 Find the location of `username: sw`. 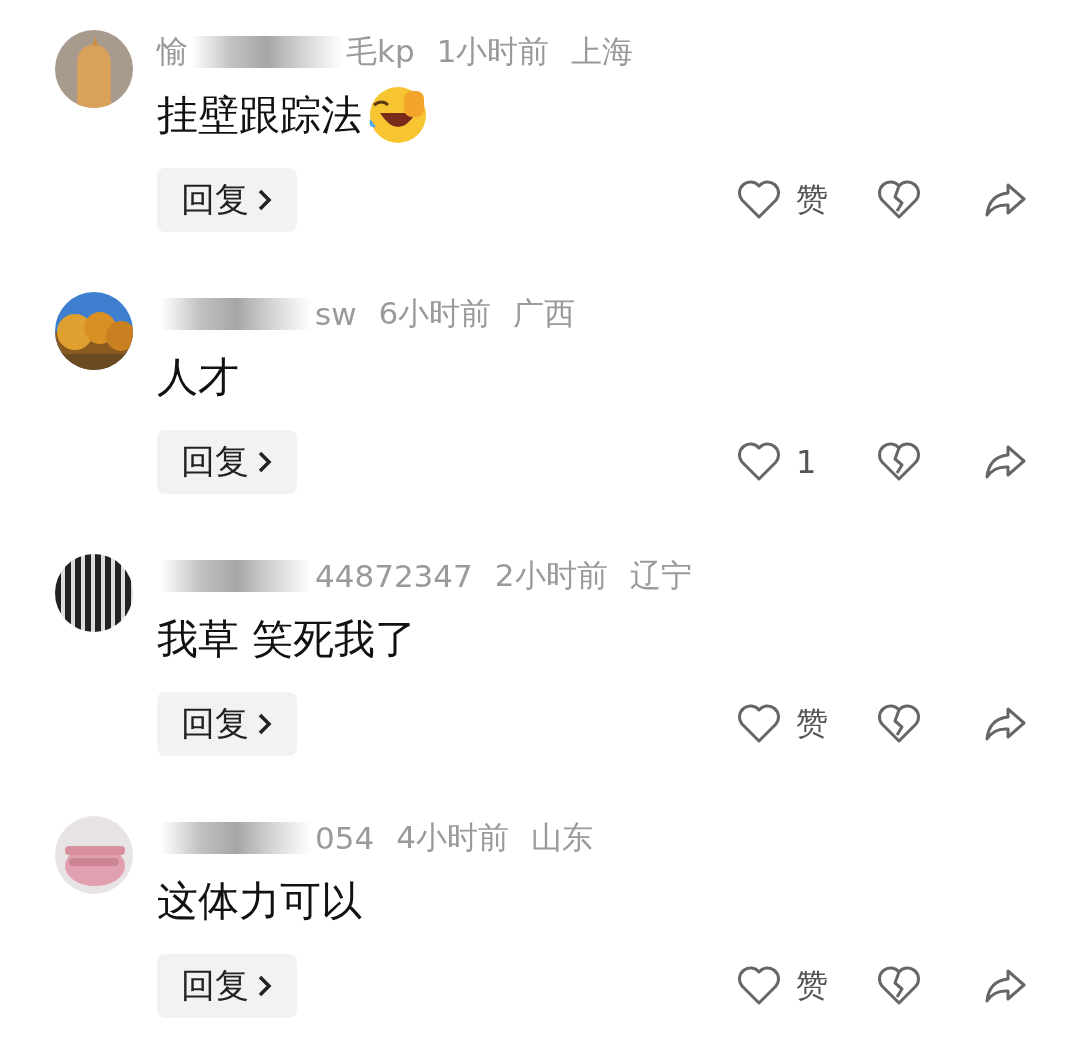

username: sw is located at coordinates (336, 314).